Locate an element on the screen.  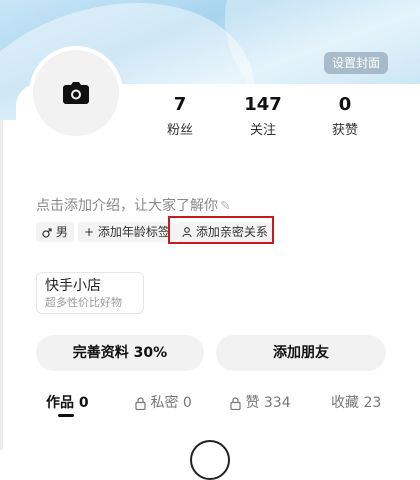
stat-fans: 7 粉丝 is located at coordinates (180, 116).